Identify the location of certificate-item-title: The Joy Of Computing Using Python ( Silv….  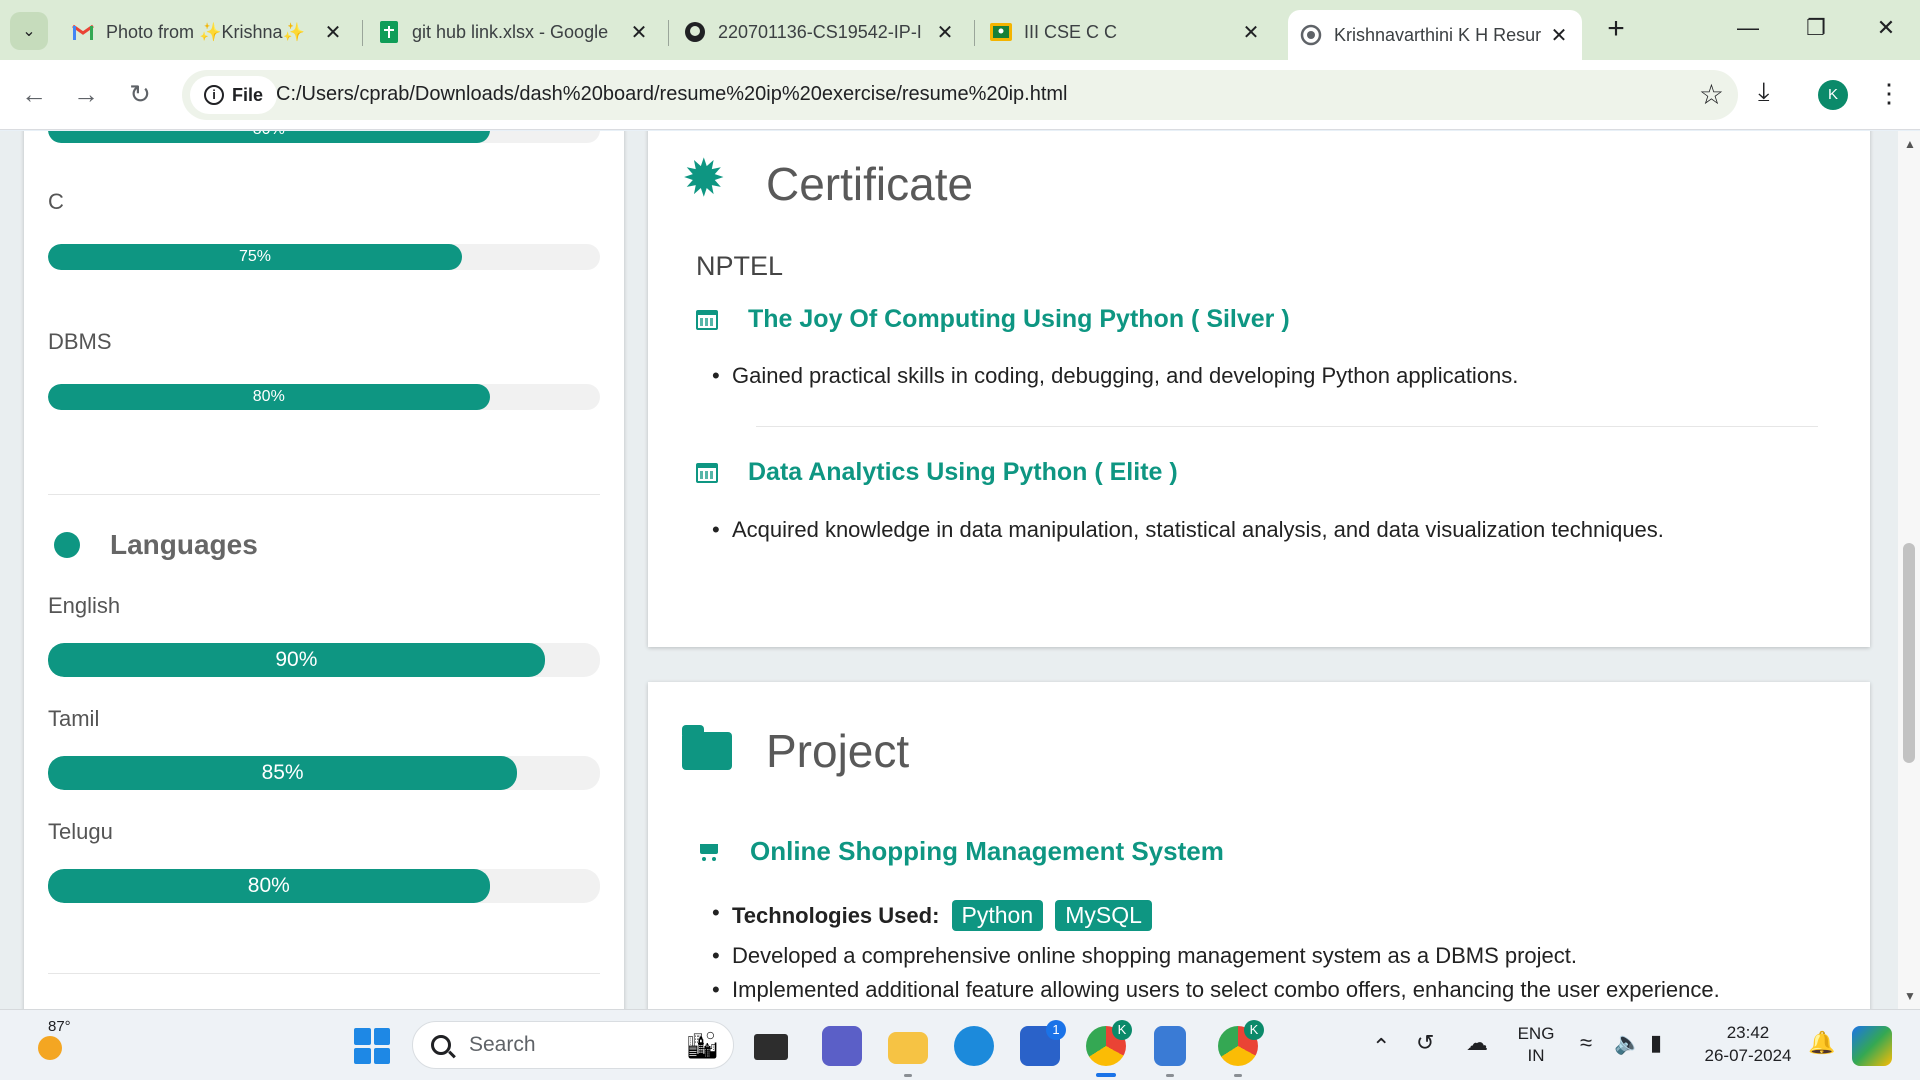
(1019, 319).